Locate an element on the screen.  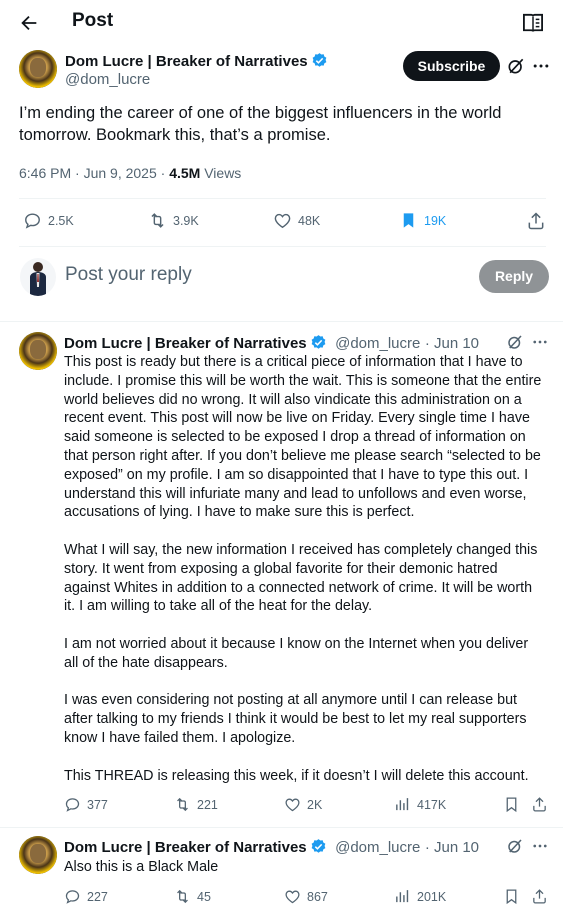
repost-action: 221 is located at coordinates (196, 804).